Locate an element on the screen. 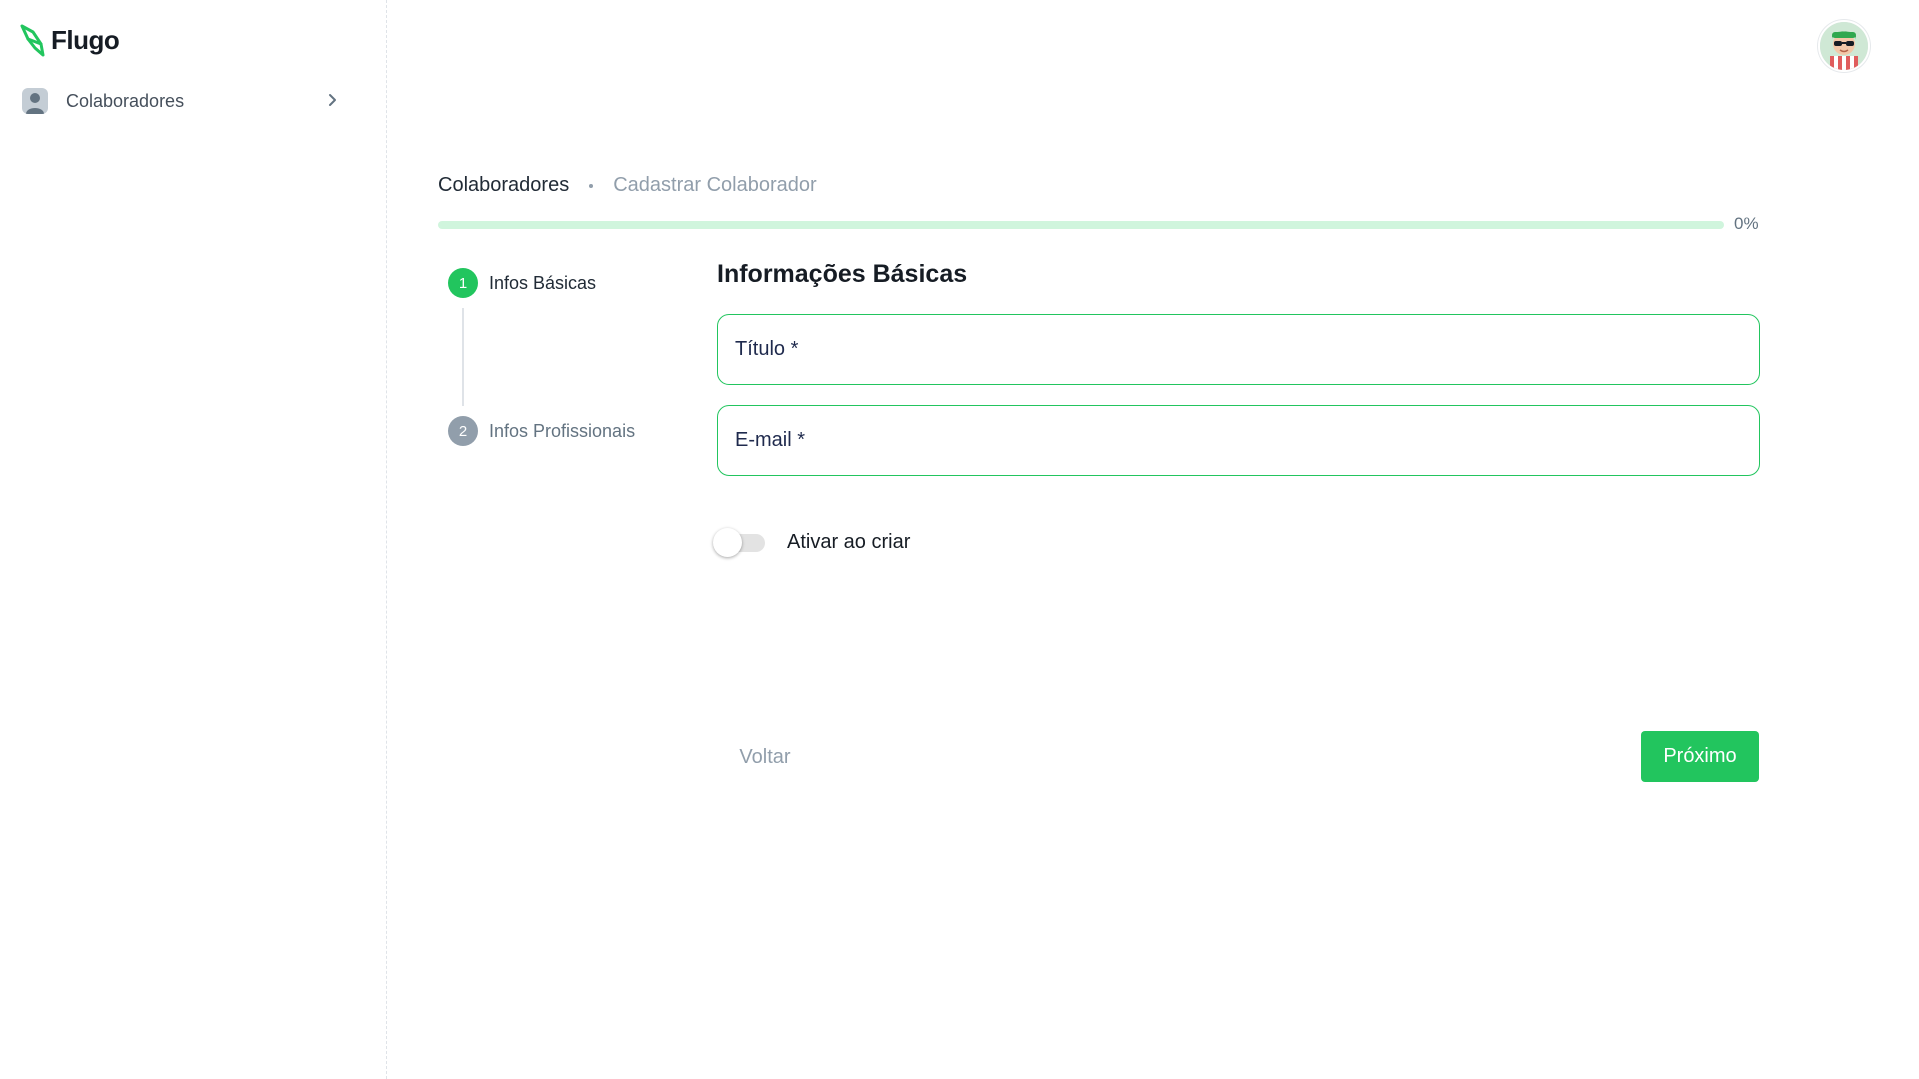  step-infos-profissionais: 2 Infos Profissionais is located at coordinates (541, 431).